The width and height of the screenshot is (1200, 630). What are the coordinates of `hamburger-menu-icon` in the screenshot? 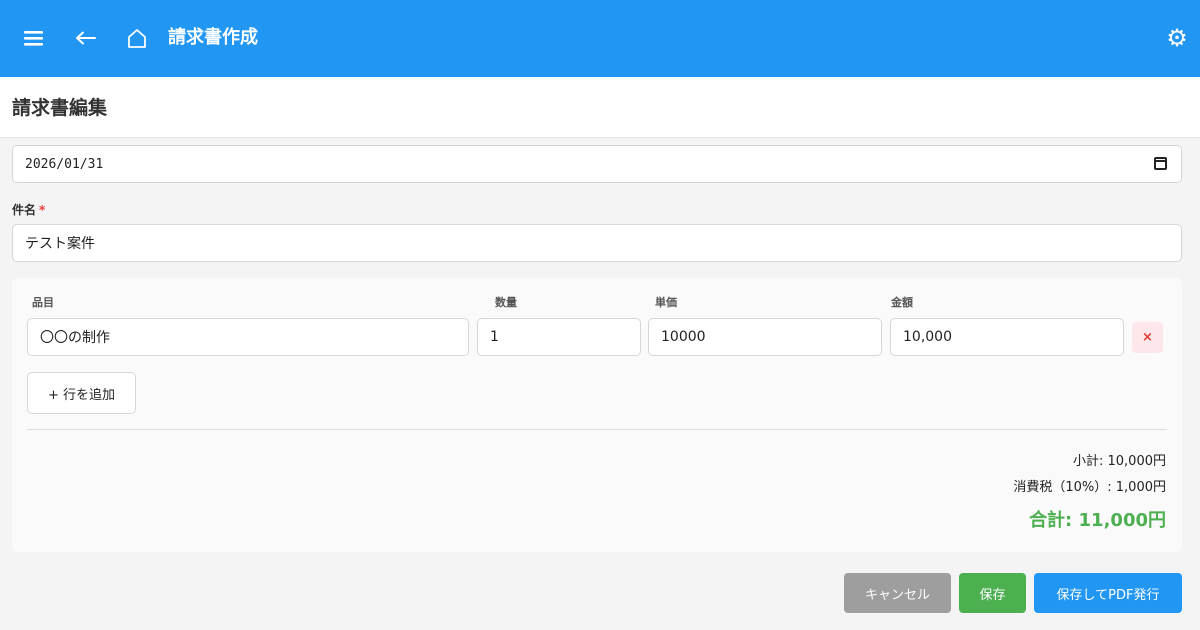 It's located at (34, 38).